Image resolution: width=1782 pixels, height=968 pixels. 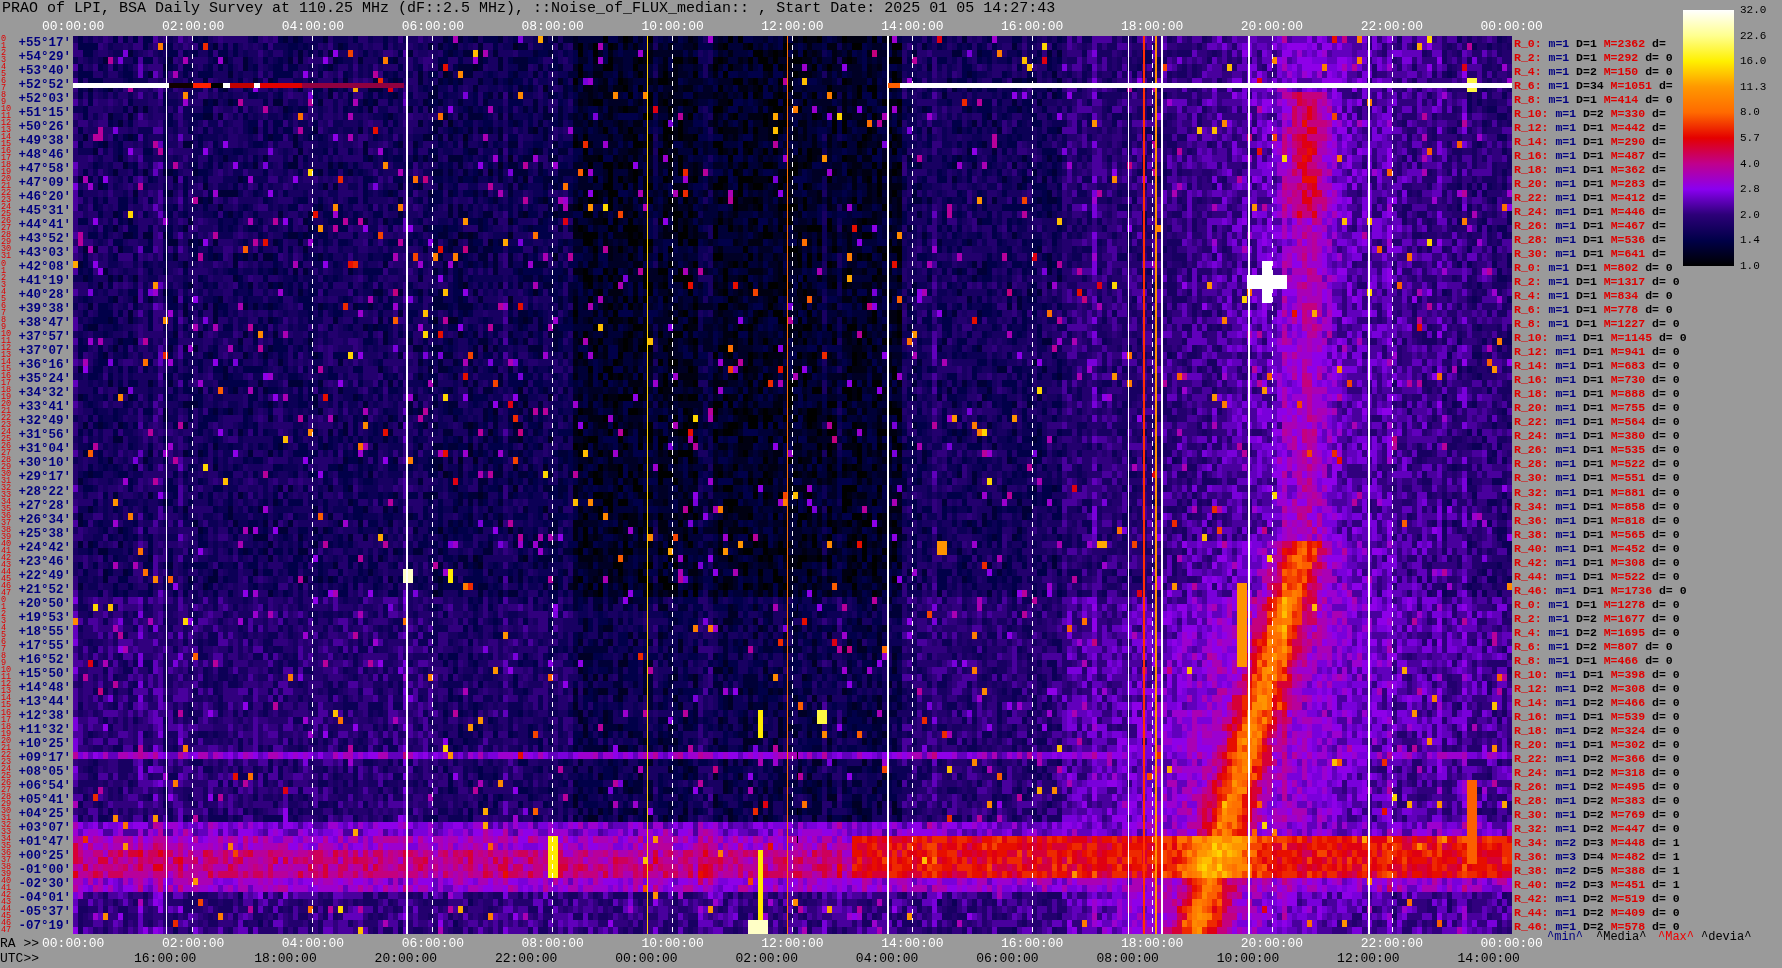 What do you see at coordinates (1272, 944) in the screenshot?
I see `ra-axis-label: 20:00:00` at bounding box center [1272, 944].